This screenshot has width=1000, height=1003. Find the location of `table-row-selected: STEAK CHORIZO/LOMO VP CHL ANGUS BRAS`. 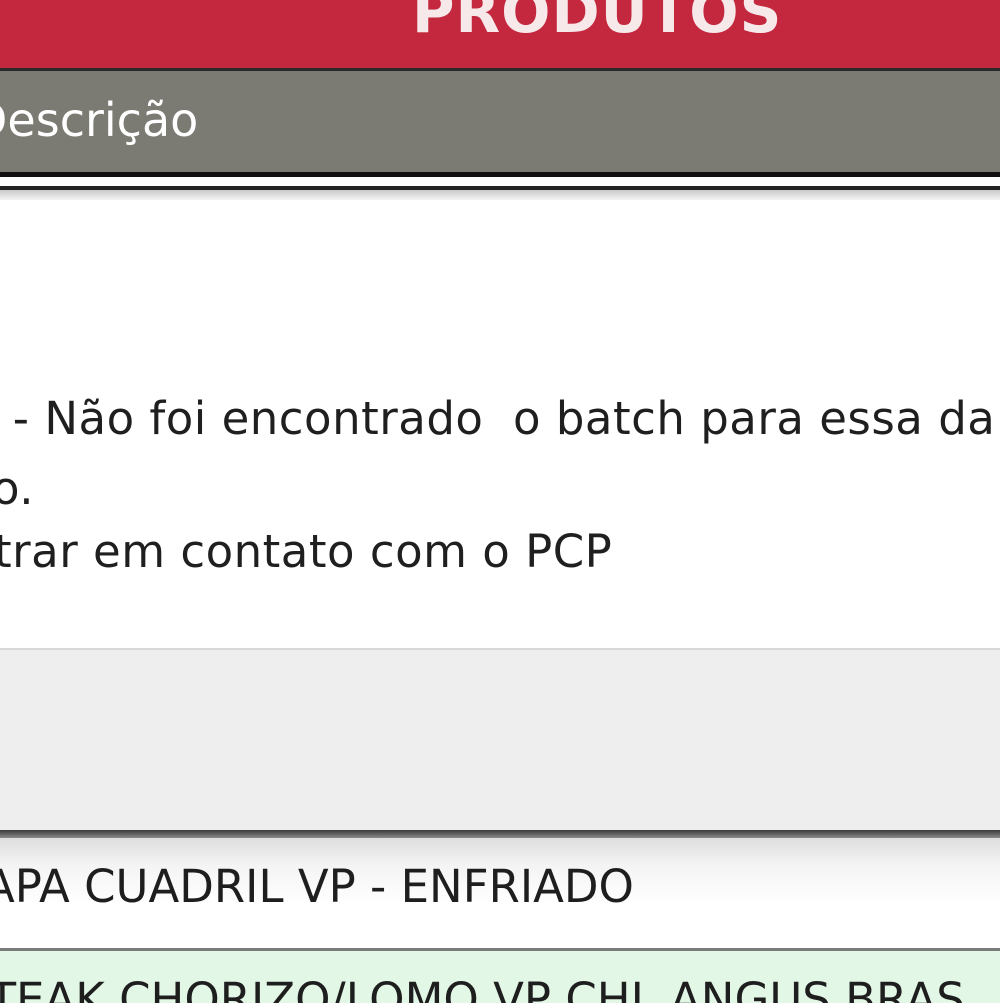

table-row-selected: STEAK CHORIZO/LOMO VP CHL ANGUS BRAS is located at coordinates (500, 975).